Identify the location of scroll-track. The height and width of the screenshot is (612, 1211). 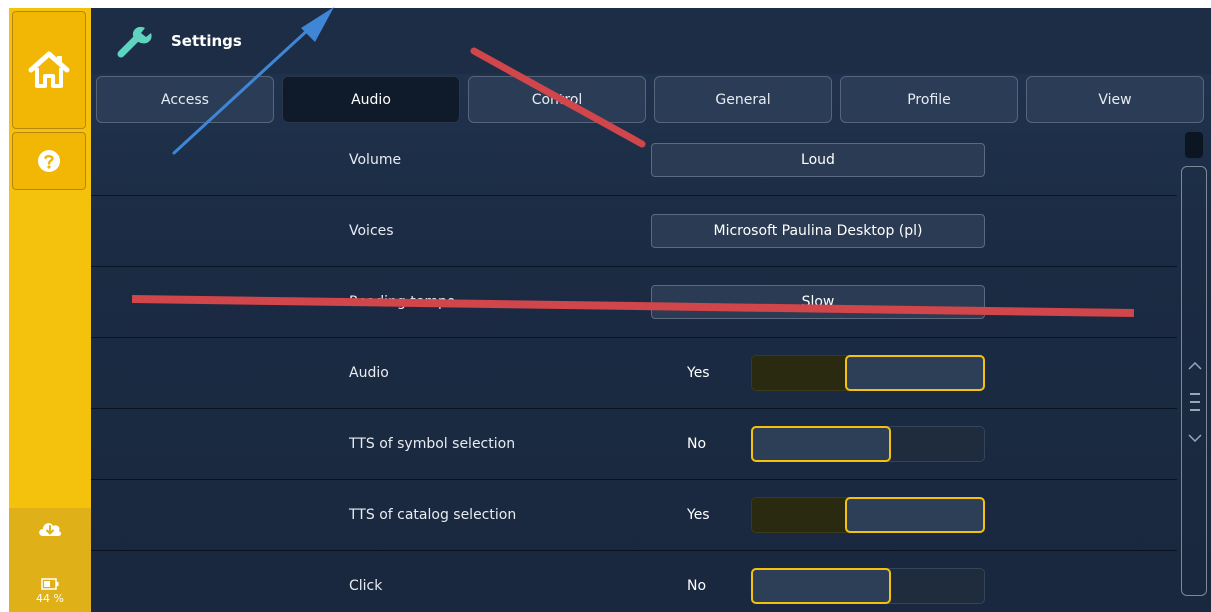
(1194, 381).